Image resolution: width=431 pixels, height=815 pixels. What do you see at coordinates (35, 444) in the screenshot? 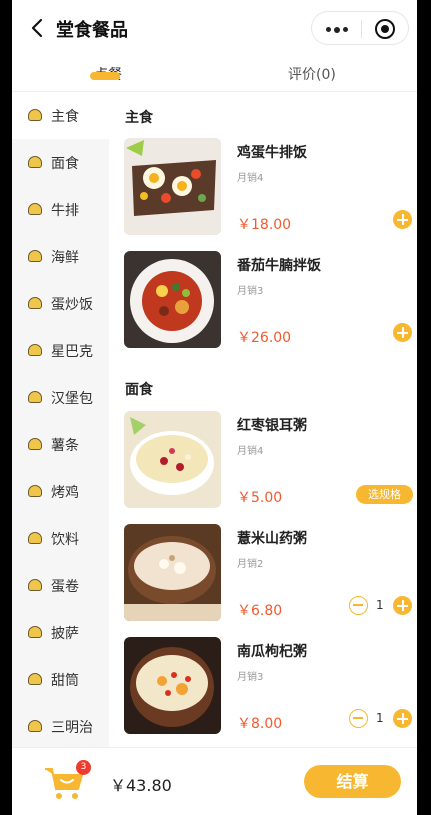
I see `fries-icon` at bounding box center [35, 444].